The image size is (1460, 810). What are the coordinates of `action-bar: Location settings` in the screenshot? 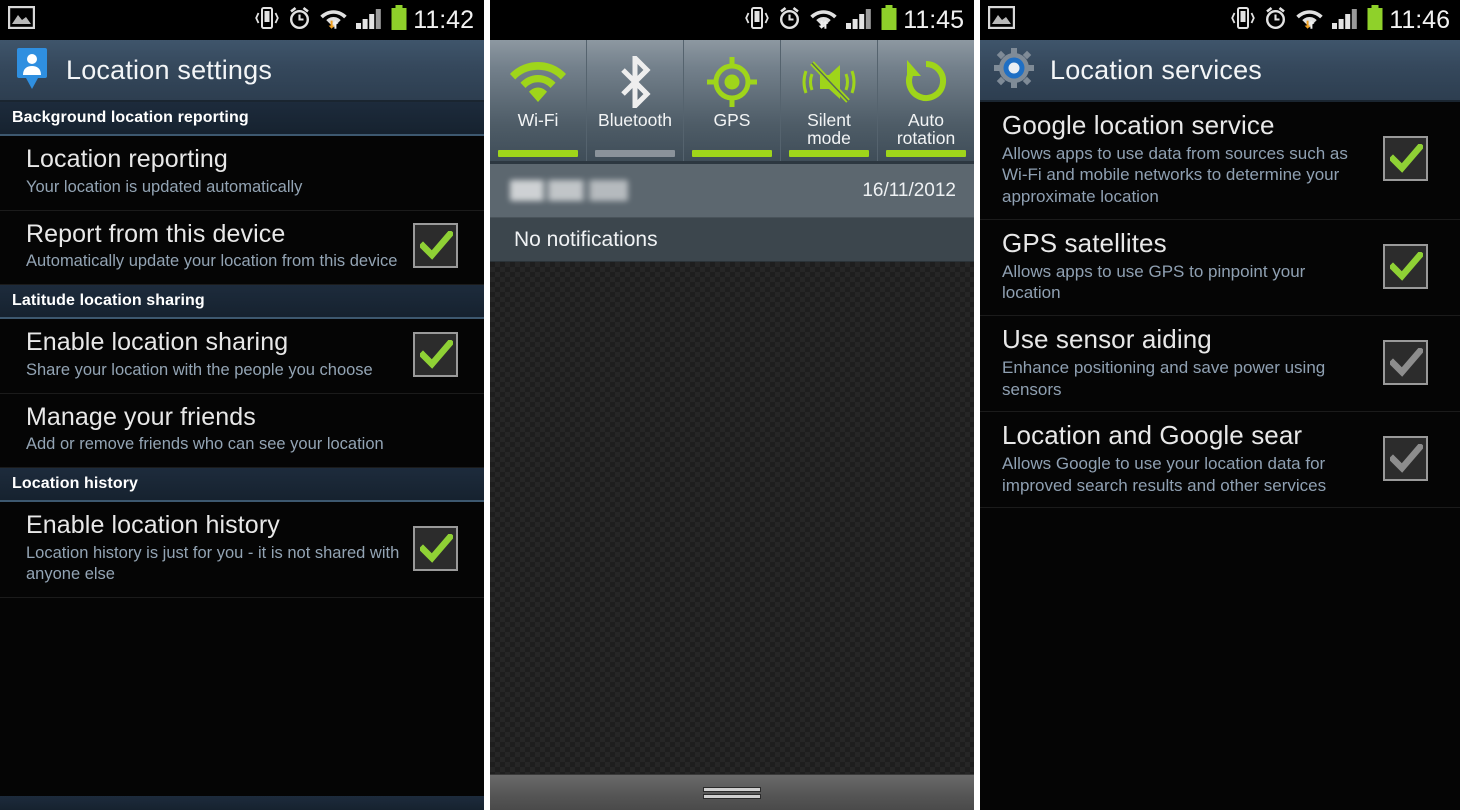 It's located at (242, 71).